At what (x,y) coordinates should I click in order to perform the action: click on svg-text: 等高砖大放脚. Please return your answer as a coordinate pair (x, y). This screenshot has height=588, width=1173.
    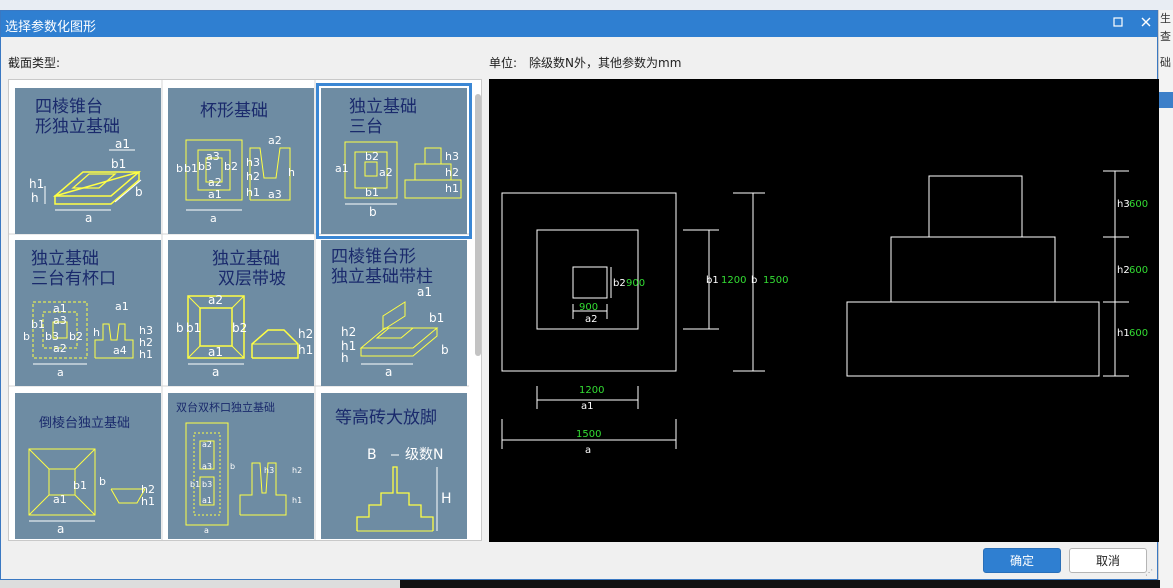
    Looking at the image, I should click on (386, 418).